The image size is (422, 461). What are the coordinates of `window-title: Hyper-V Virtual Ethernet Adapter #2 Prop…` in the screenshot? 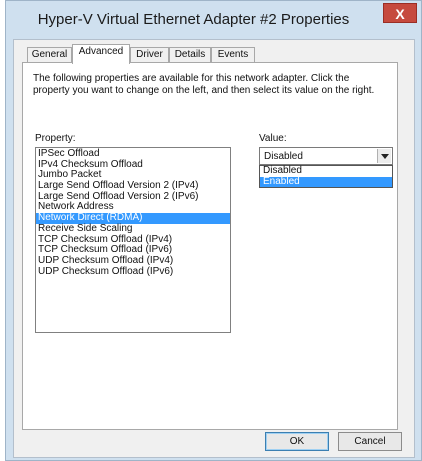 It's located at (193, 19).